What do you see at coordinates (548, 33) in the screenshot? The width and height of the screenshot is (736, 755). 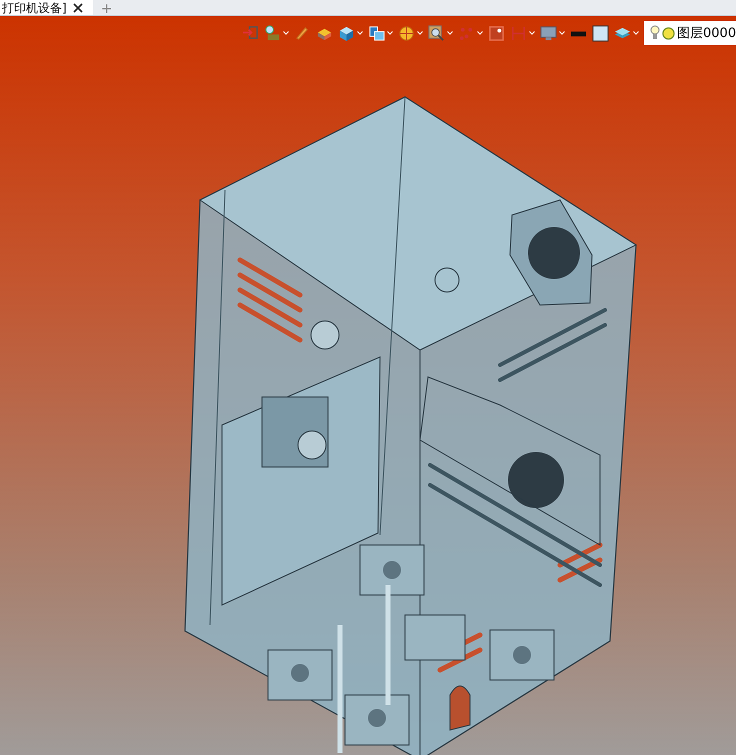 I see `monitor-icon` at bounding box center [548, 33].